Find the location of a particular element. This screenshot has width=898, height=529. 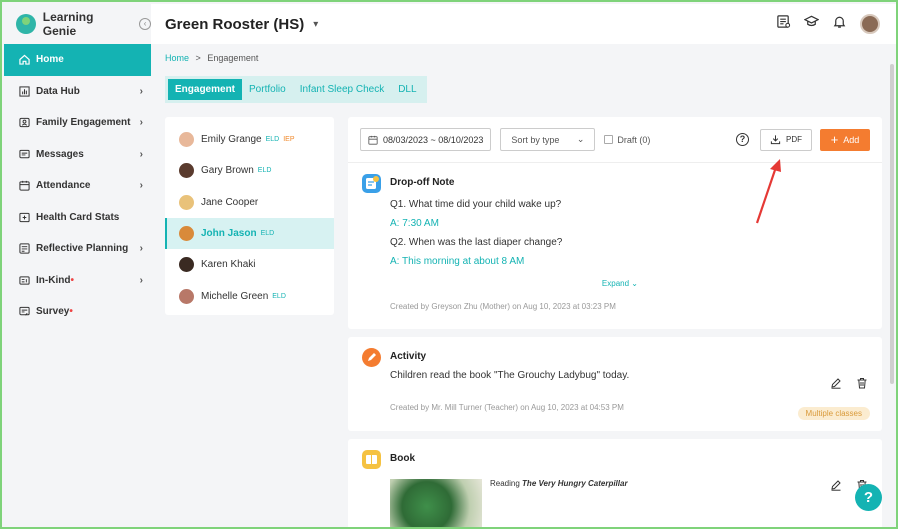

iep-badge: IEP is located at coordinates (289, 140).